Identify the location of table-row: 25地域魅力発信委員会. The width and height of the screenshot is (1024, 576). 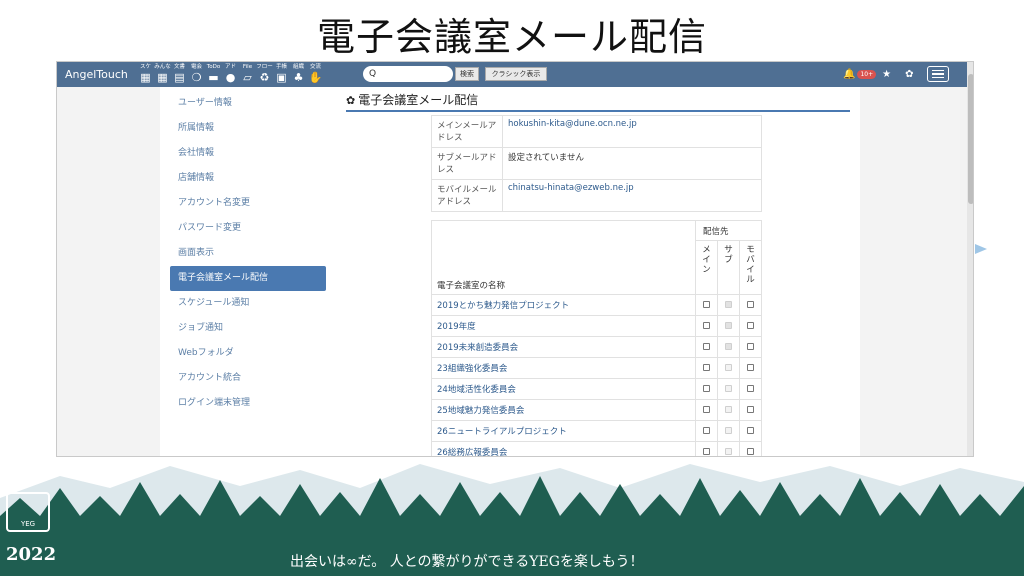
(596, 410).